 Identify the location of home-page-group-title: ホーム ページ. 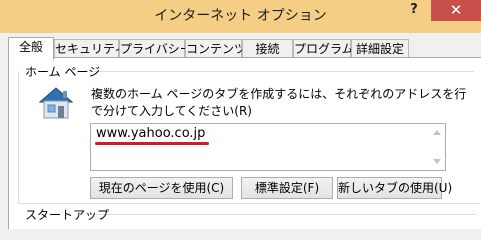
(63, 72).